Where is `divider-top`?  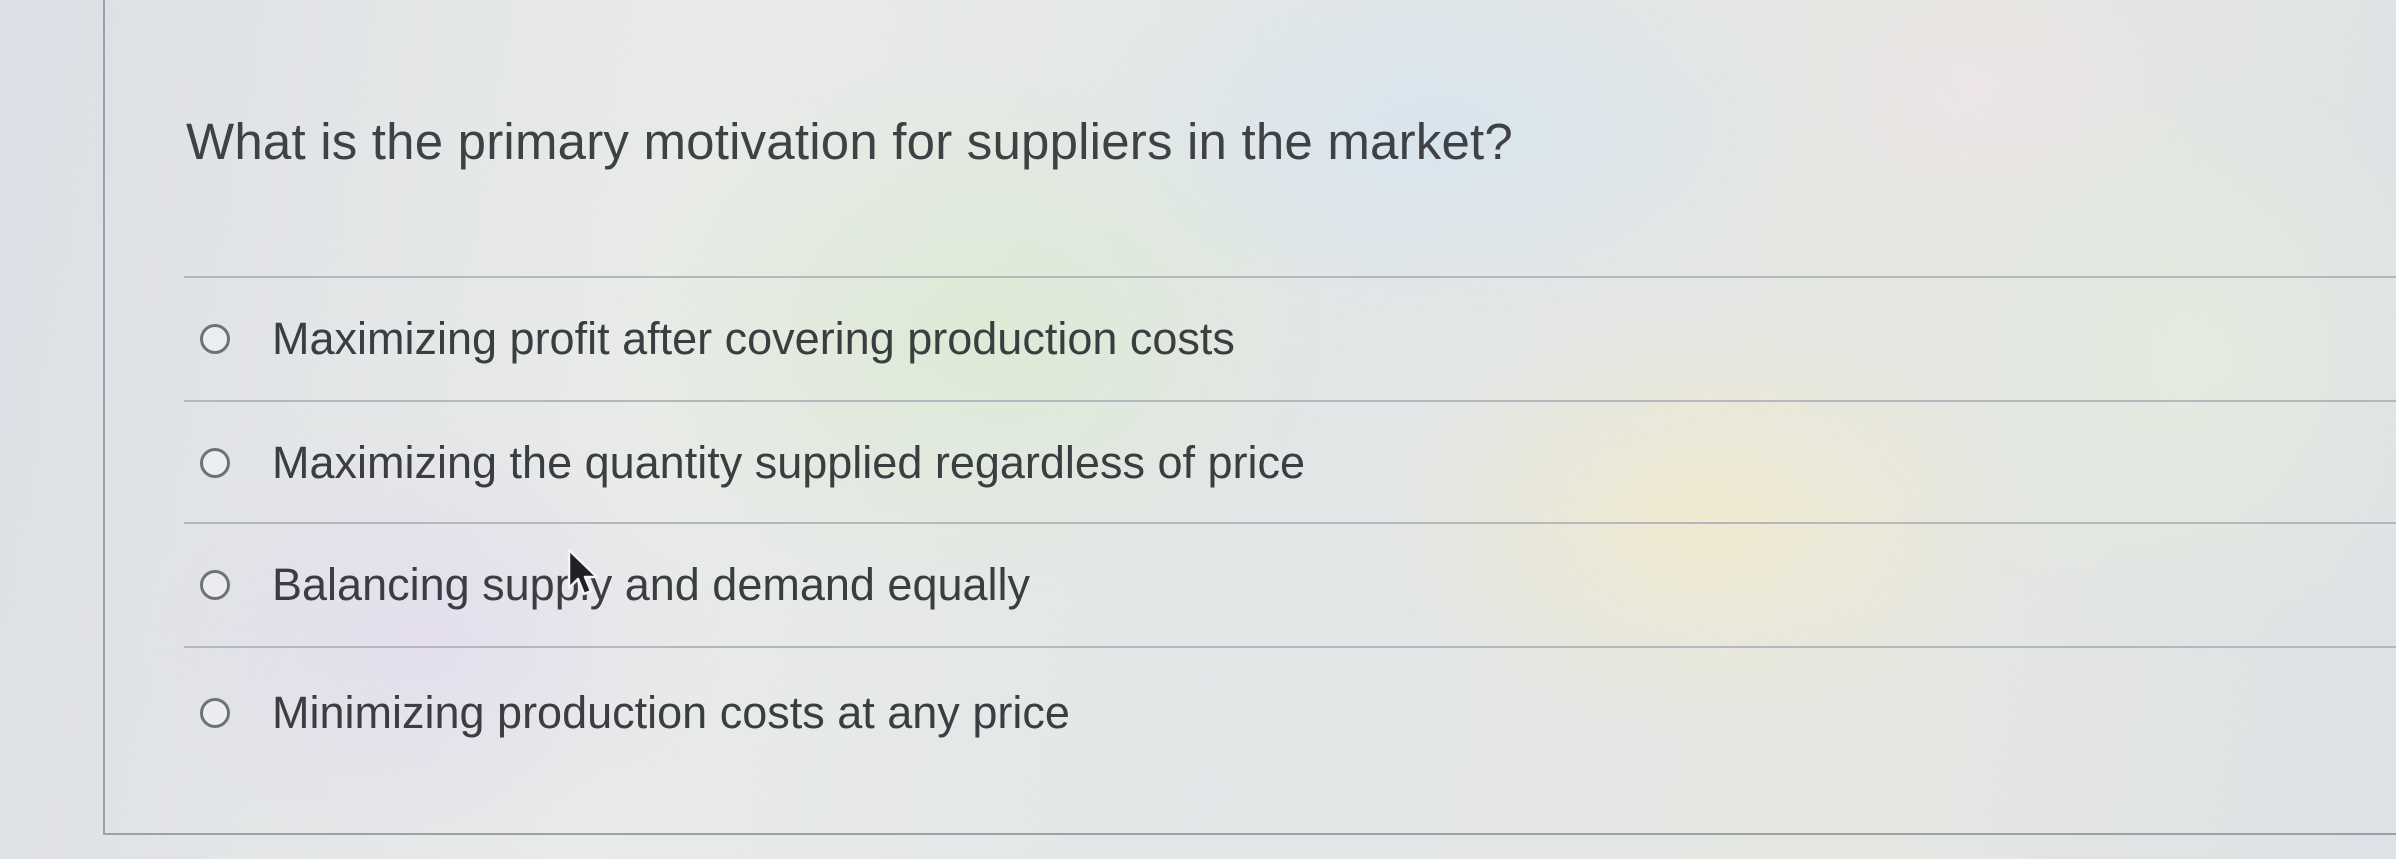
divider-top is located at coordinates (1290, 277).